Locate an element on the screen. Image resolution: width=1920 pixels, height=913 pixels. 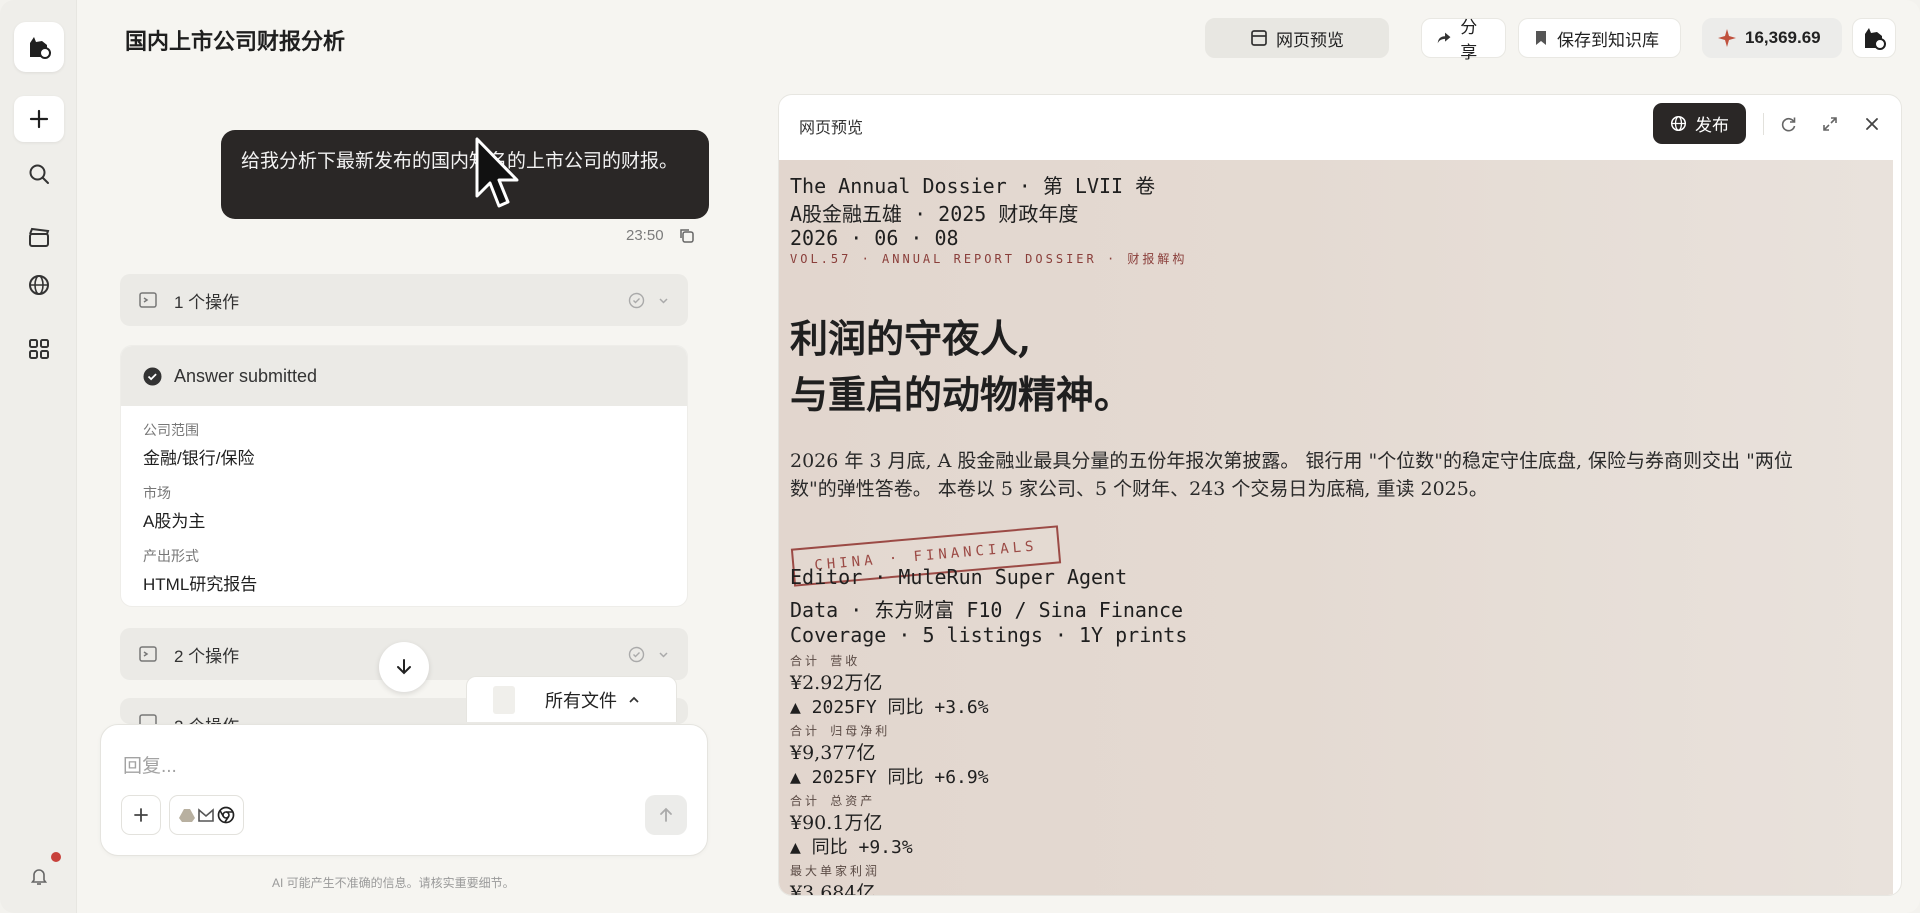
stat-value: ¥2.92万亿 is located at coordinates (836, 683).